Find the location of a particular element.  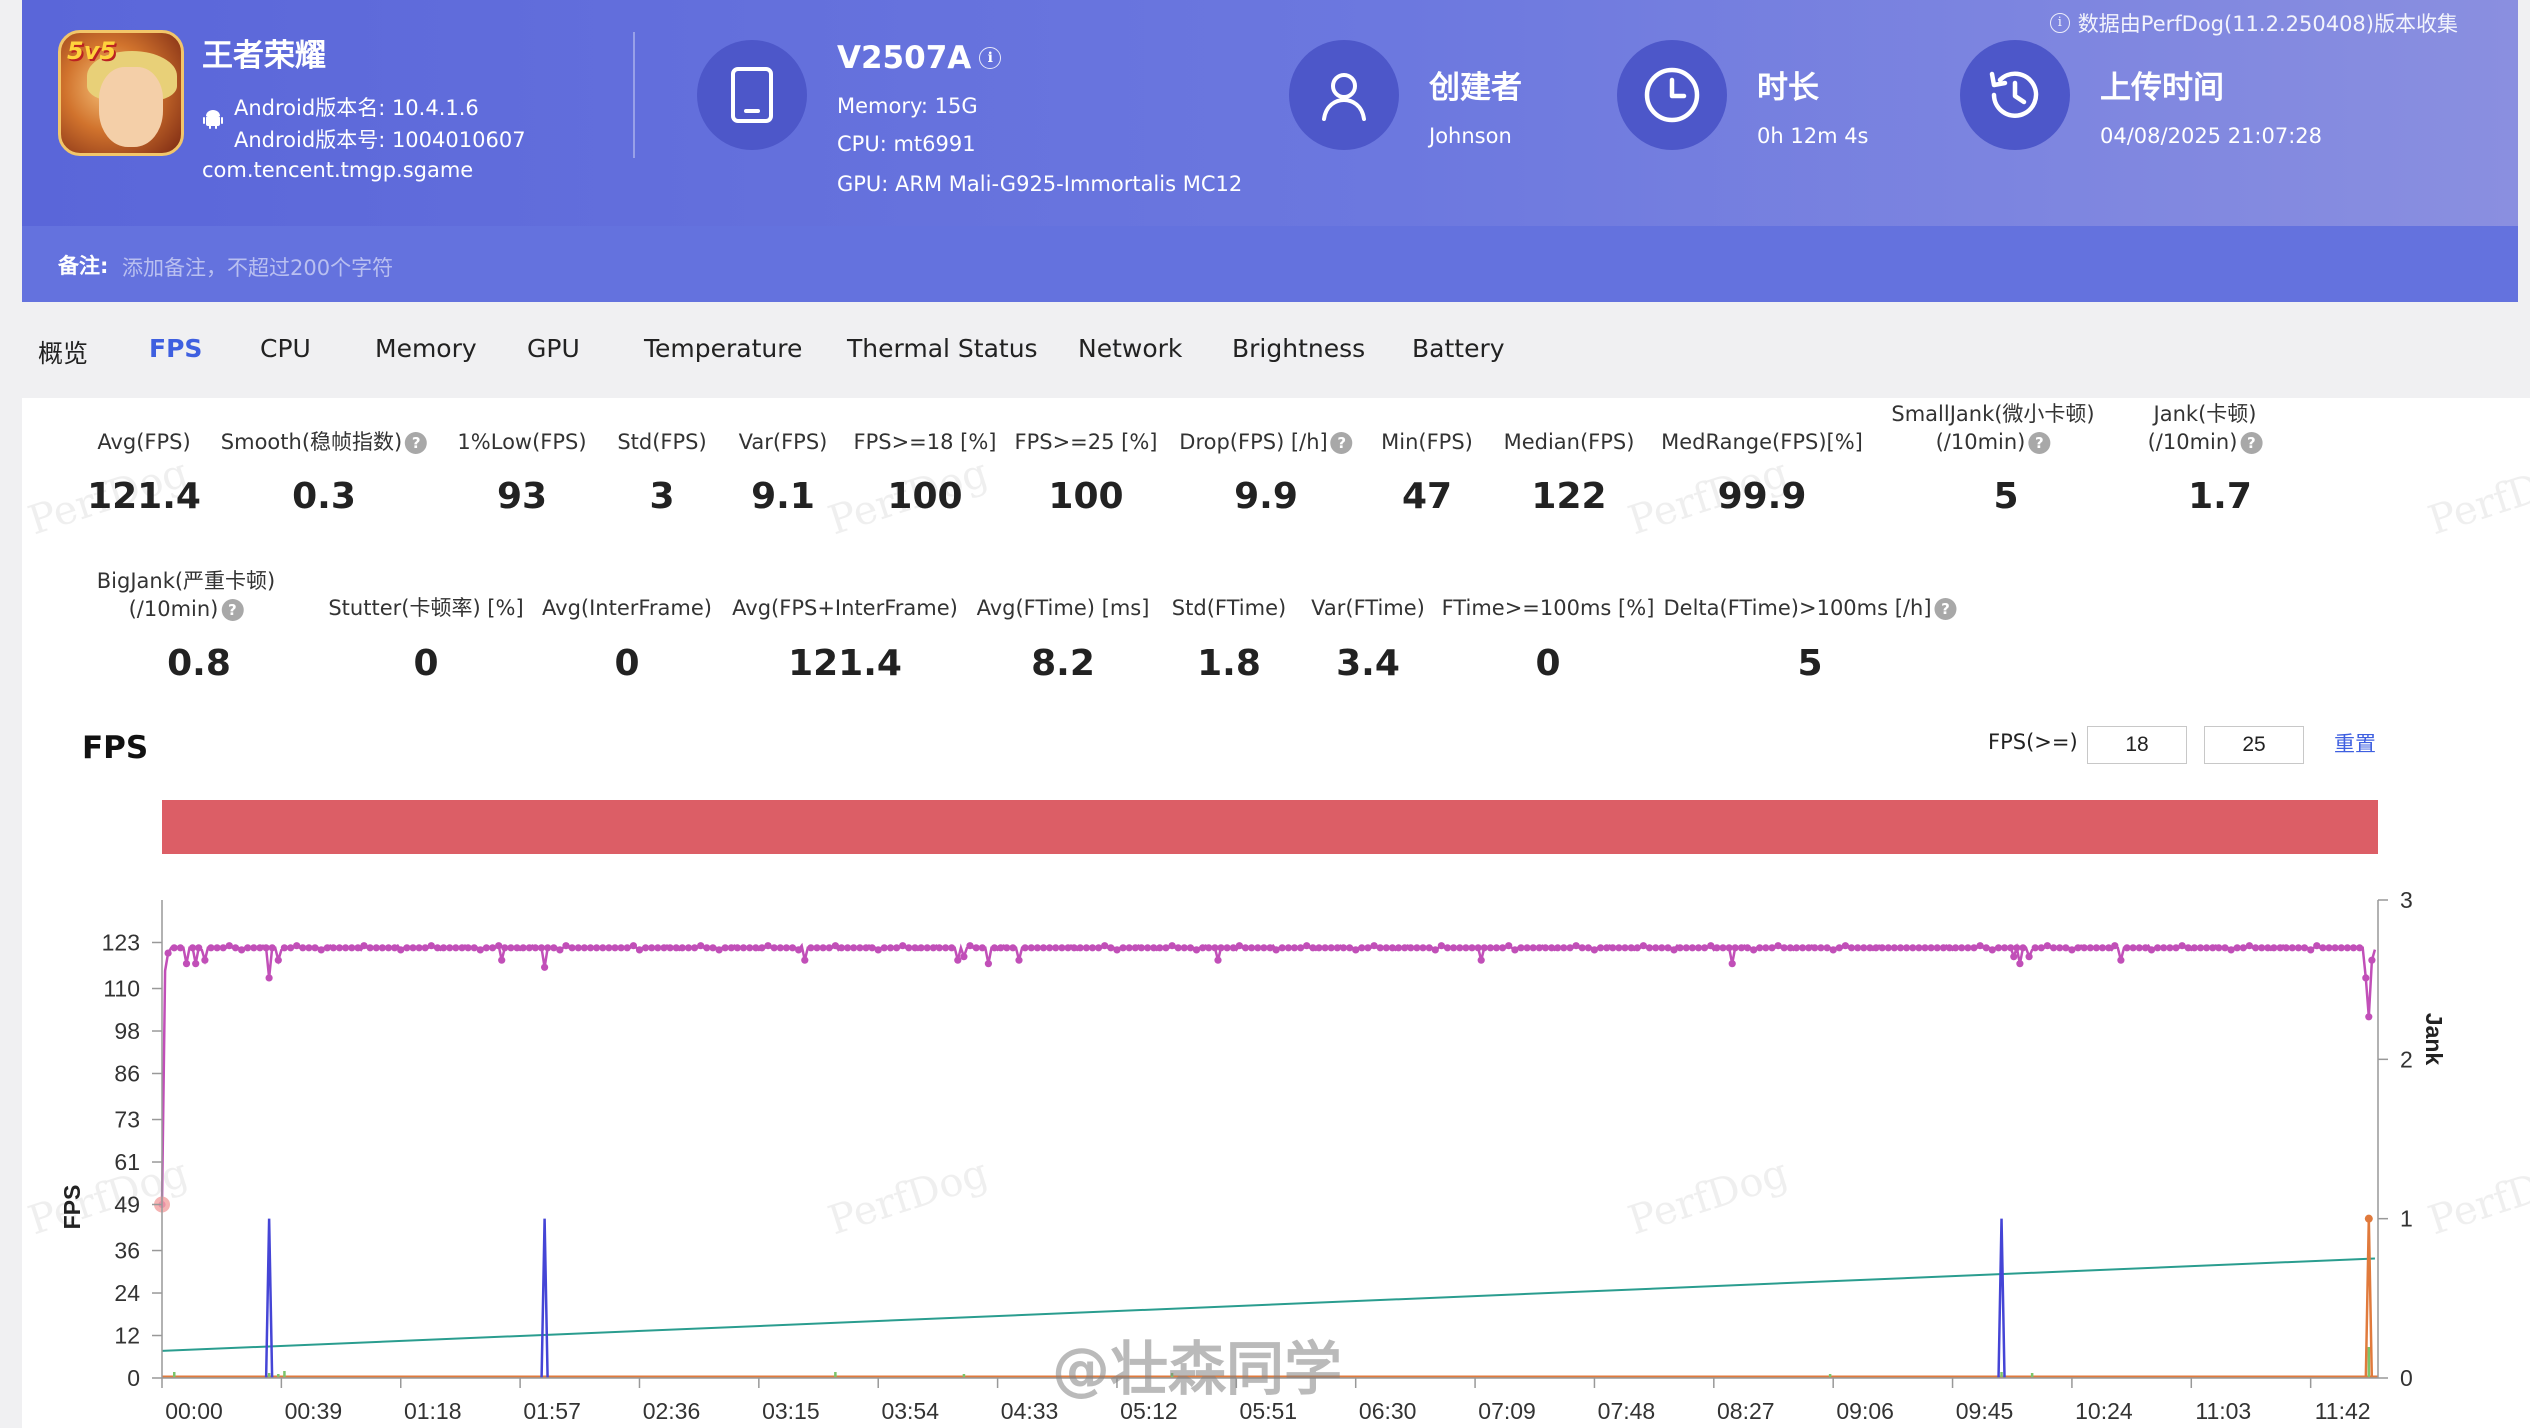

x-tick-label: 05:51 is located at coordinates (1269, 1411).